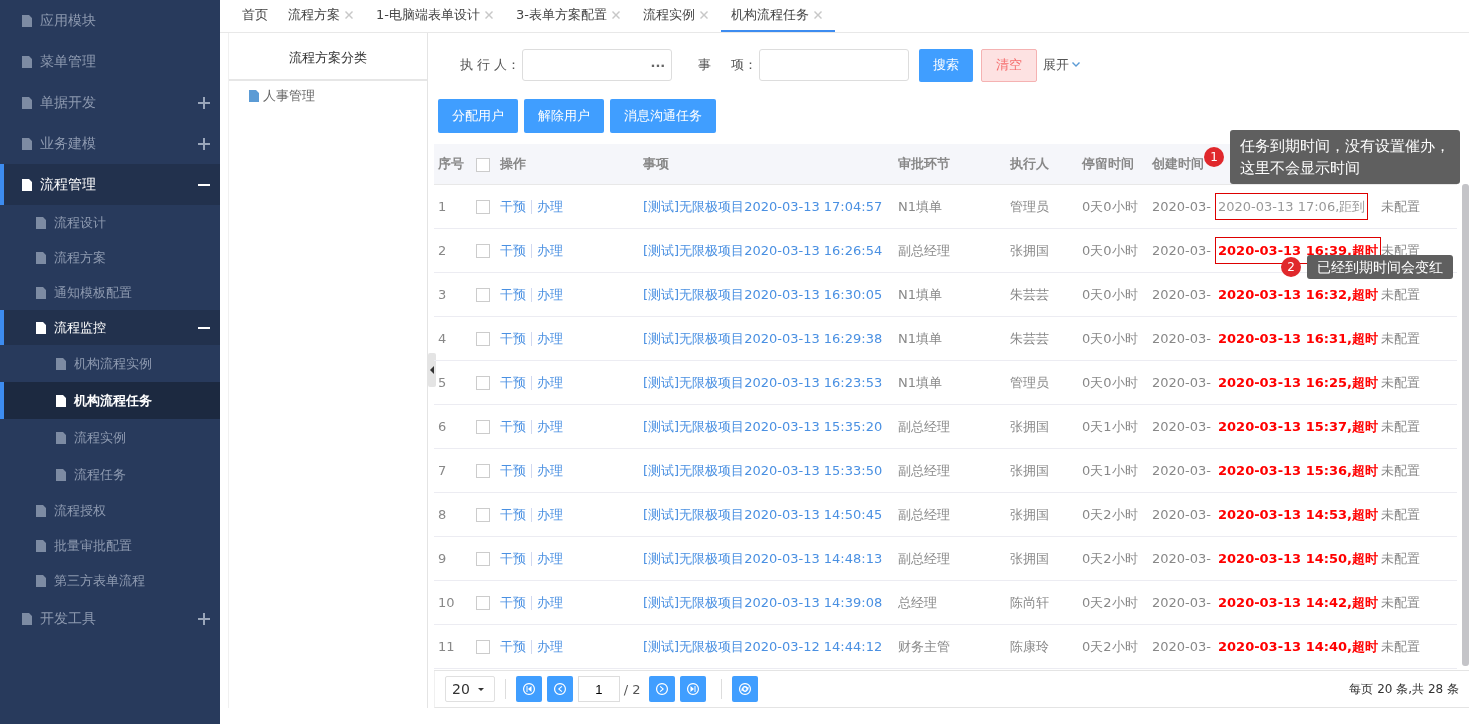 Image resolution: width=1469 pixels, height=724 pixels. I want to click on item-link: [测试]无限极项目2020-03-13 16:30:05, so click(763, 294).